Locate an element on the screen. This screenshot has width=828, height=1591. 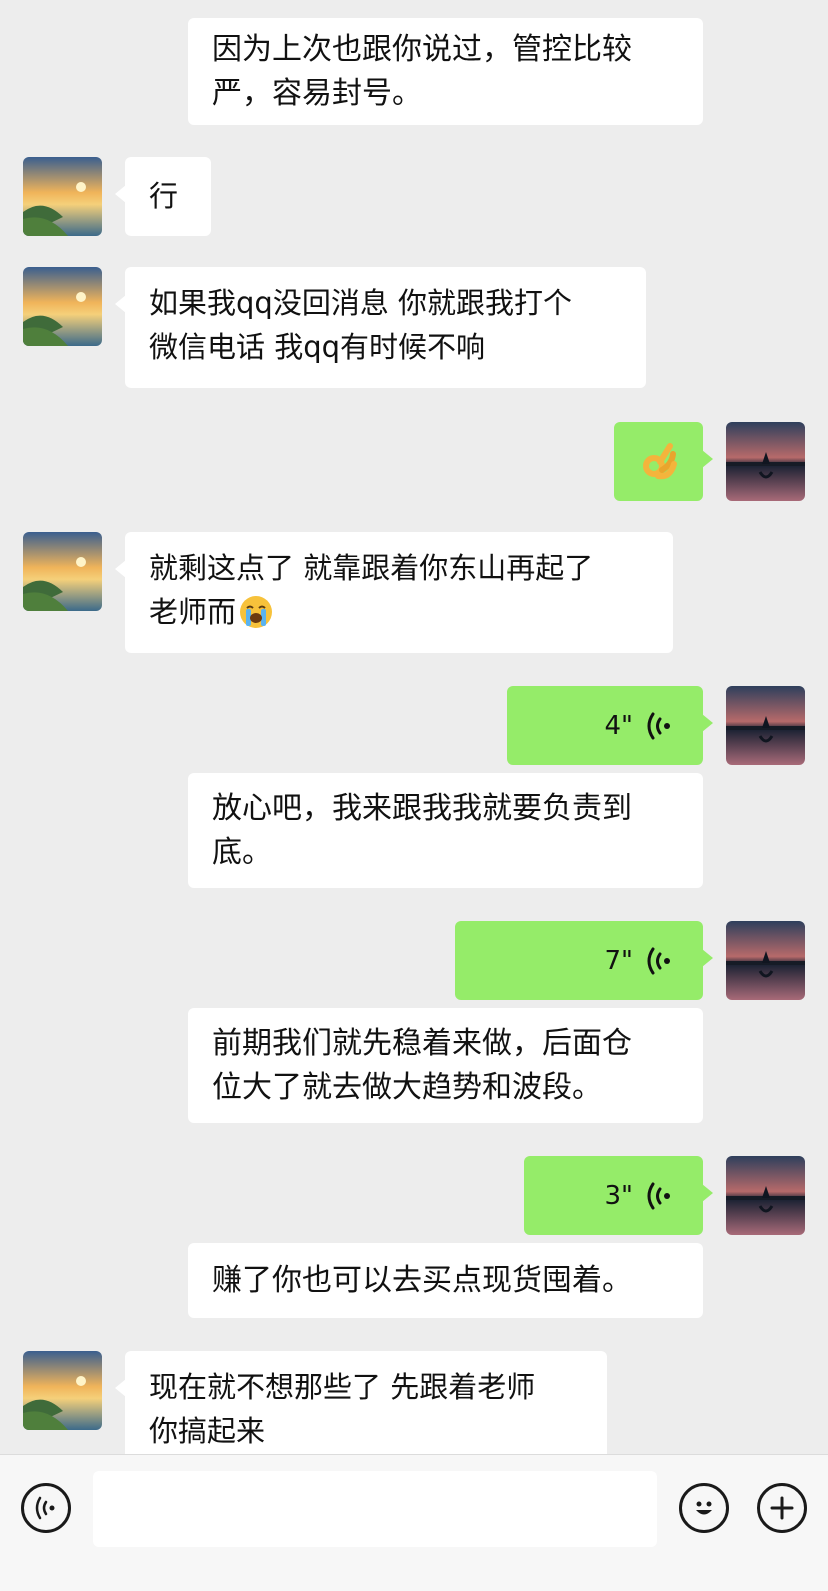
voice-mode-button is located at coordinates (46, 1508).